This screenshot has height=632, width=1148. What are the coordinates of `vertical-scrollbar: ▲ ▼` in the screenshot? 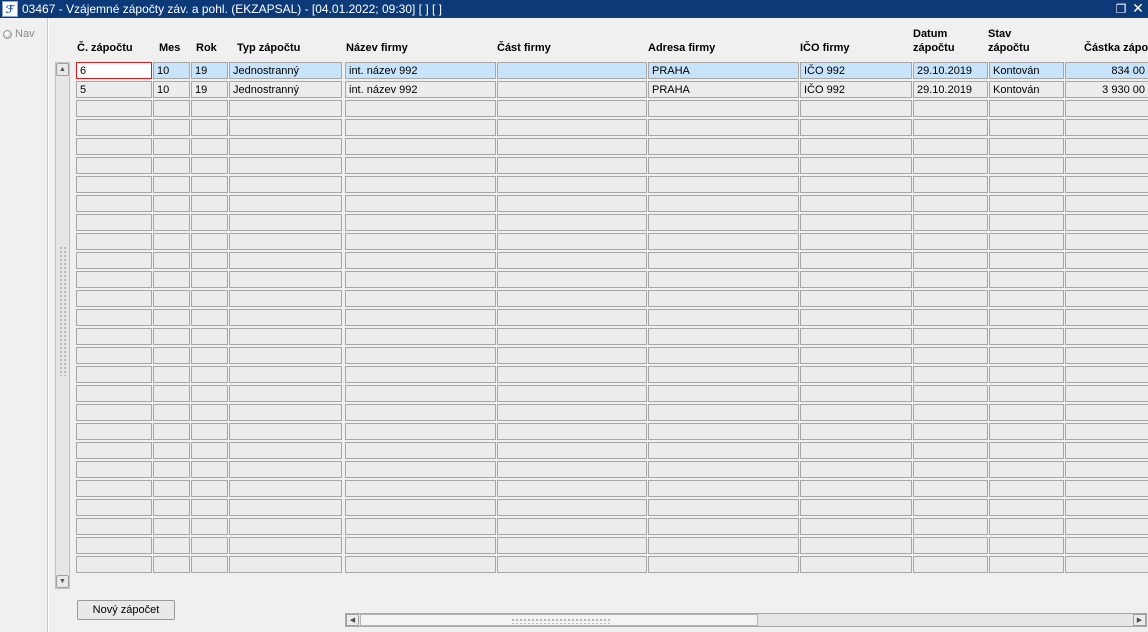 It's located at (62, 325).